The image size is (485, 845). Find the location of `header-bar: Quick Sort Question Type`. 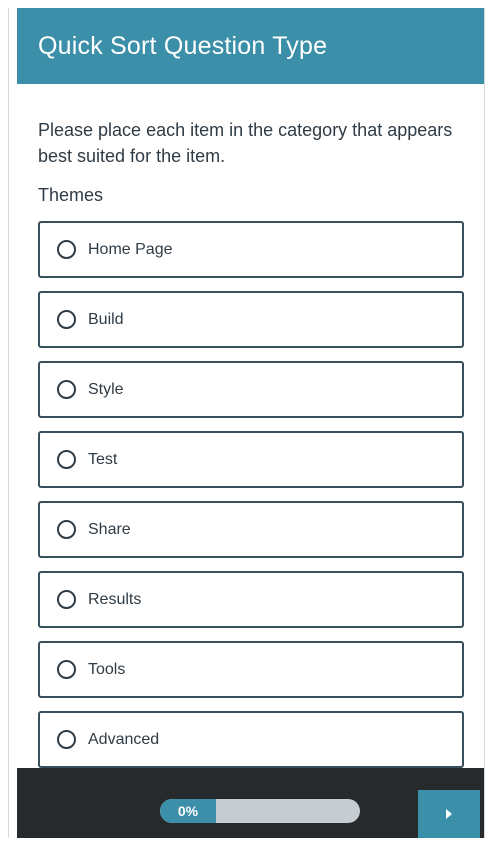

header-bar: Quick Sort Question Type is located at coordinates (250, 46).